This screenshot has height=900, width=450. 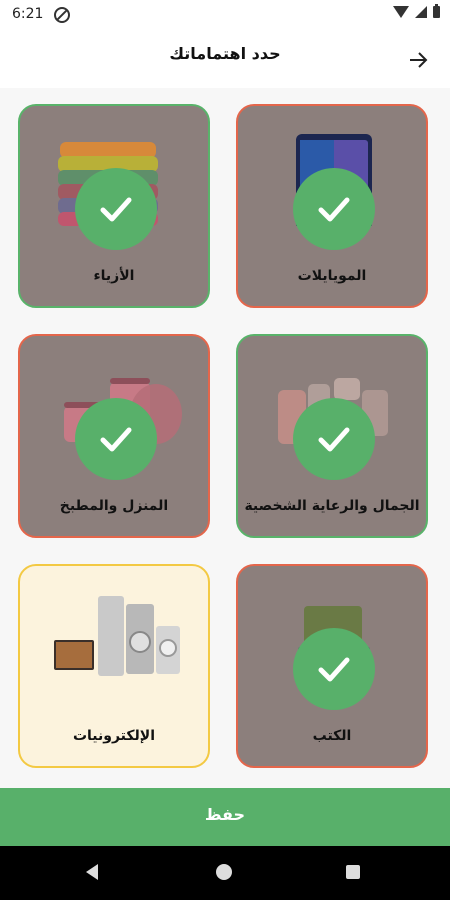 What do you see at coordinates (225, 16) in the screenshot?
I see `status-bar: 6:21` at bounding box center [225, 16].